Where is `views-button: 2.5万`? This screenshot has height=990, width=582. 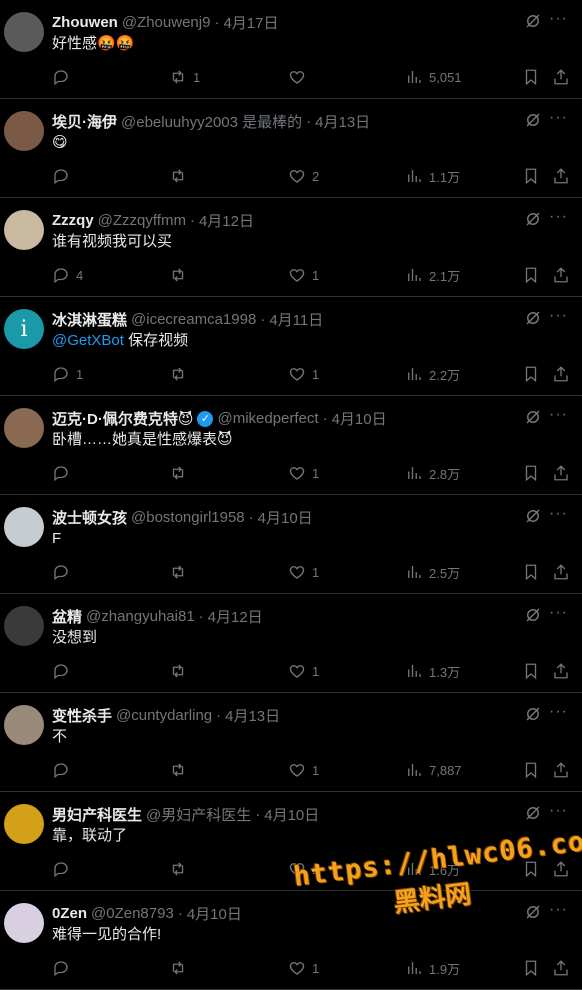 views-button: 2.5万 is located at coordinates (432, 572).